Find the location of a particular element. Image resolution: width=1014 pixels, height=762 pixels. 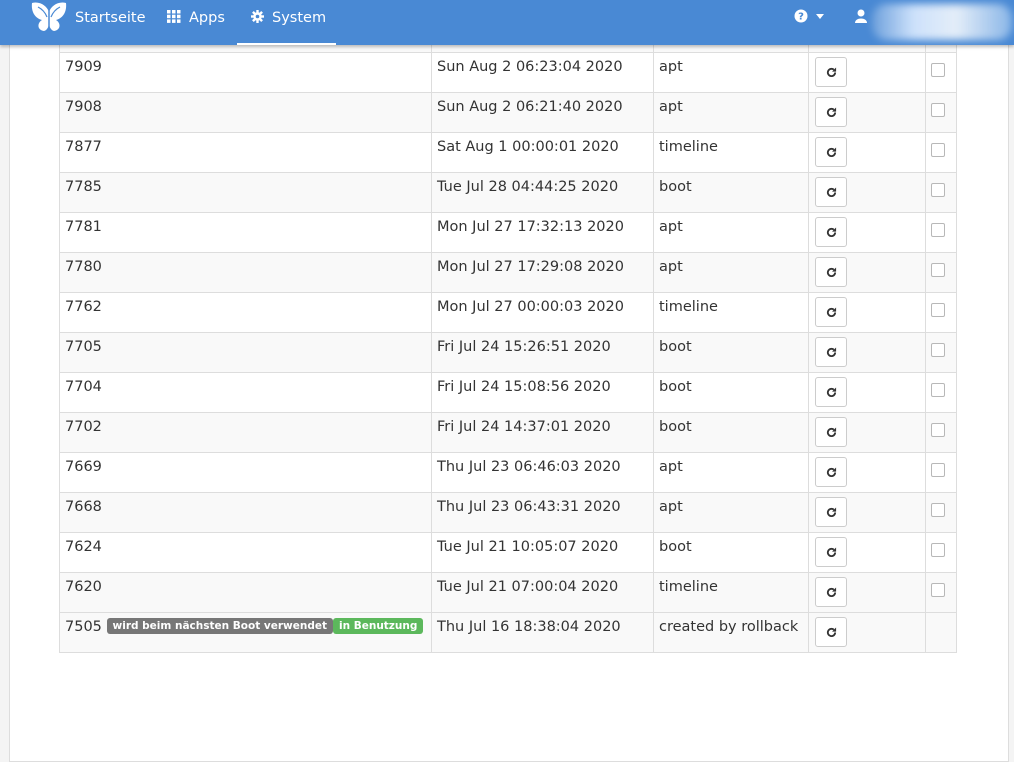

table-row: 7705 Fri Jul 24 15:26:51 2020 boot is located at coordinates (508, 352).